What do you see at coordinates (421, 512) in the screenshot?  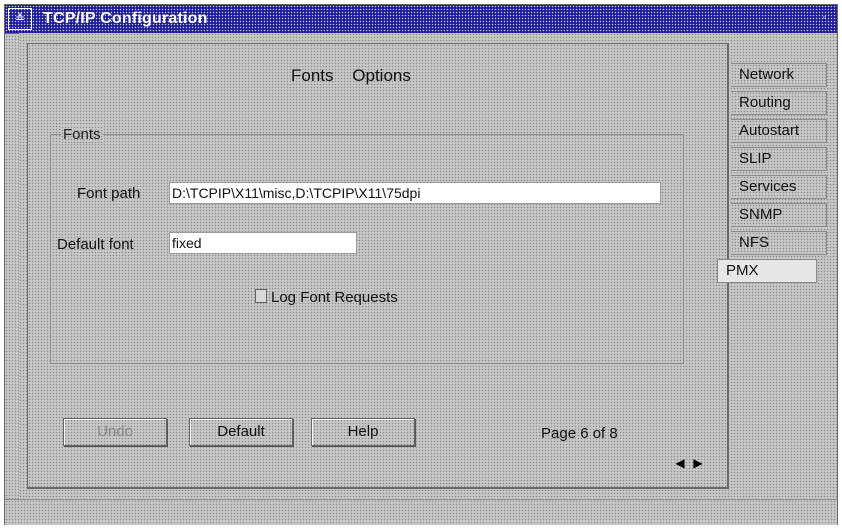 I see `window-bottom-frame` at bounding box center [421, 512].